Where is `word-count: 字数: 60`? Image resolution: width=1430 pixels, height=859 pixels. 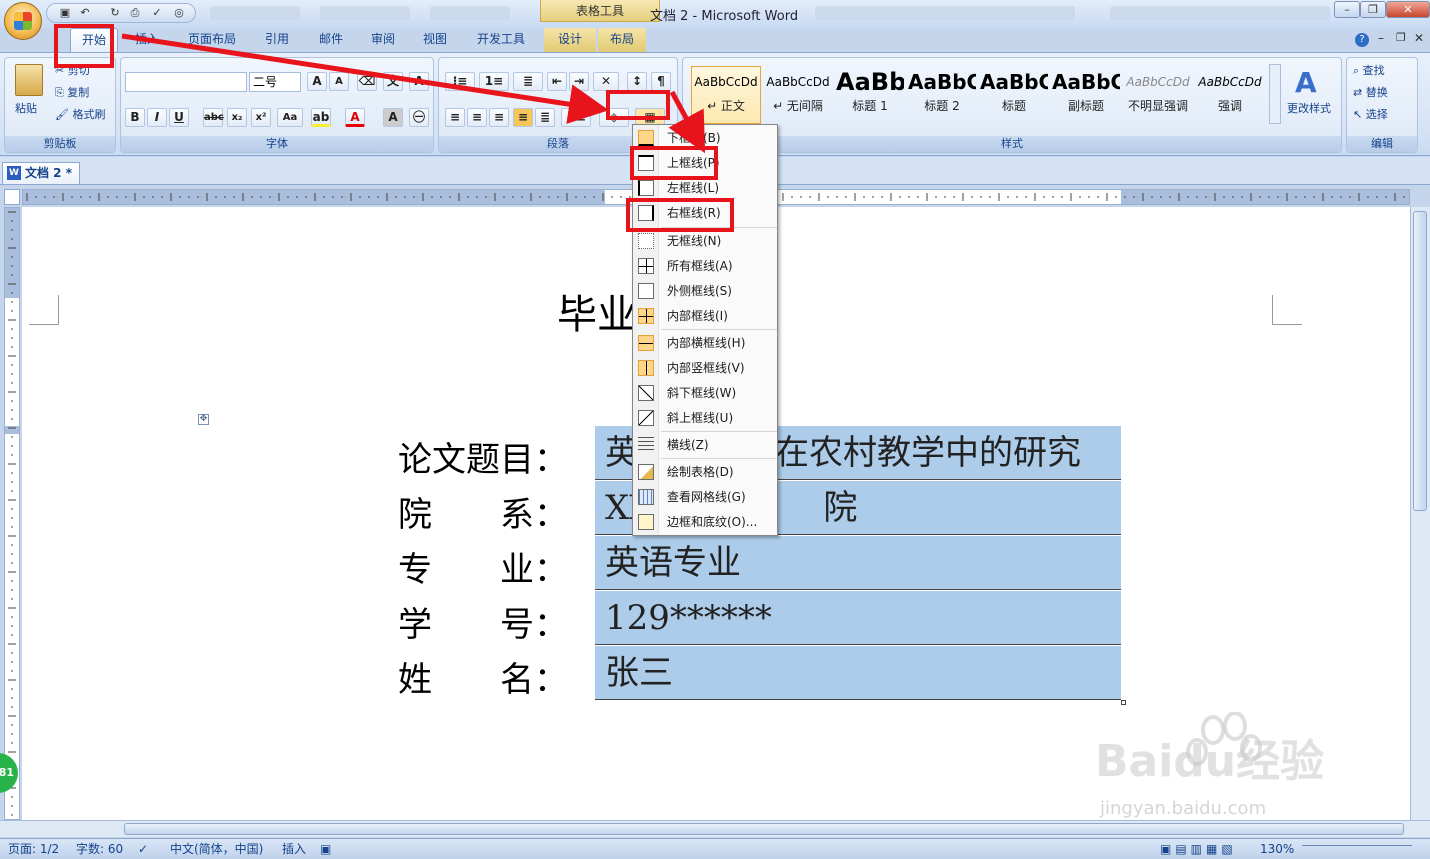
word-count: 字数: 60 is located at coordinates (99, 849).